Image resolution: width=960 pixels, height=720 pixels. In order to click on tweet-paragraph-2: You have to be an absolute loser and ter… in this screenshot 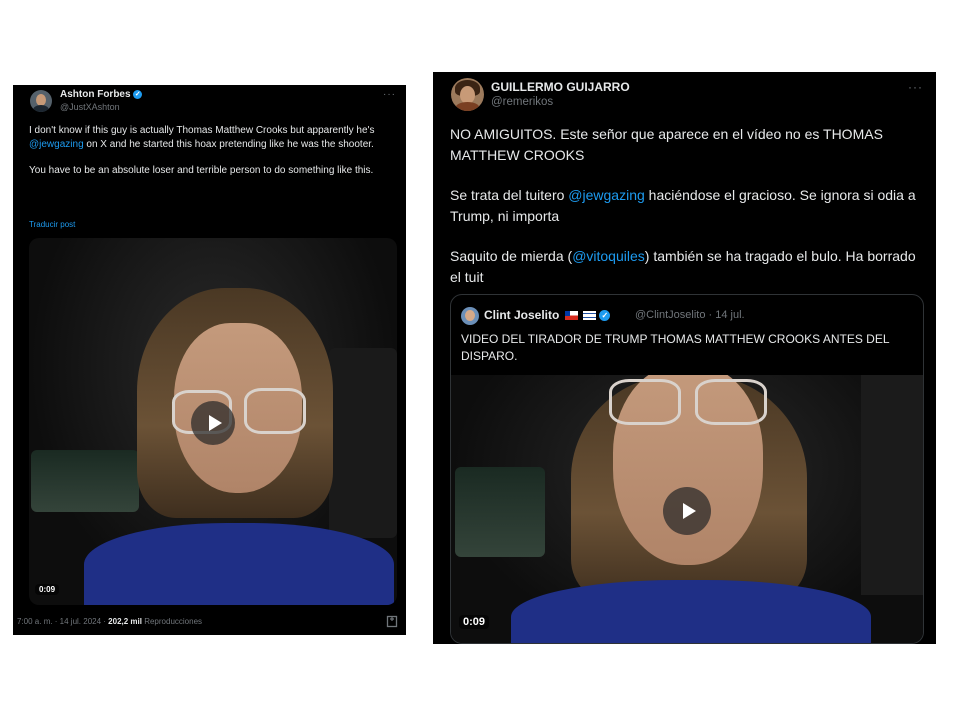, I will do `click(201, 170)`.